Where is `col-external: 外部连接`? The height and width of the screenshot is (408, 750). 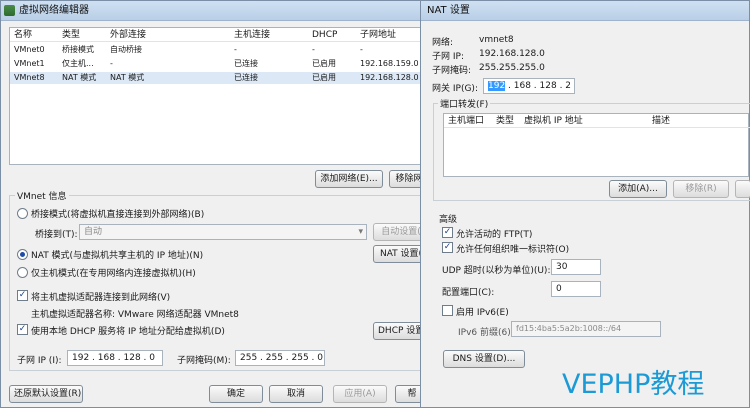
col-external: 外部连接 is located at coordinates (128, 35).